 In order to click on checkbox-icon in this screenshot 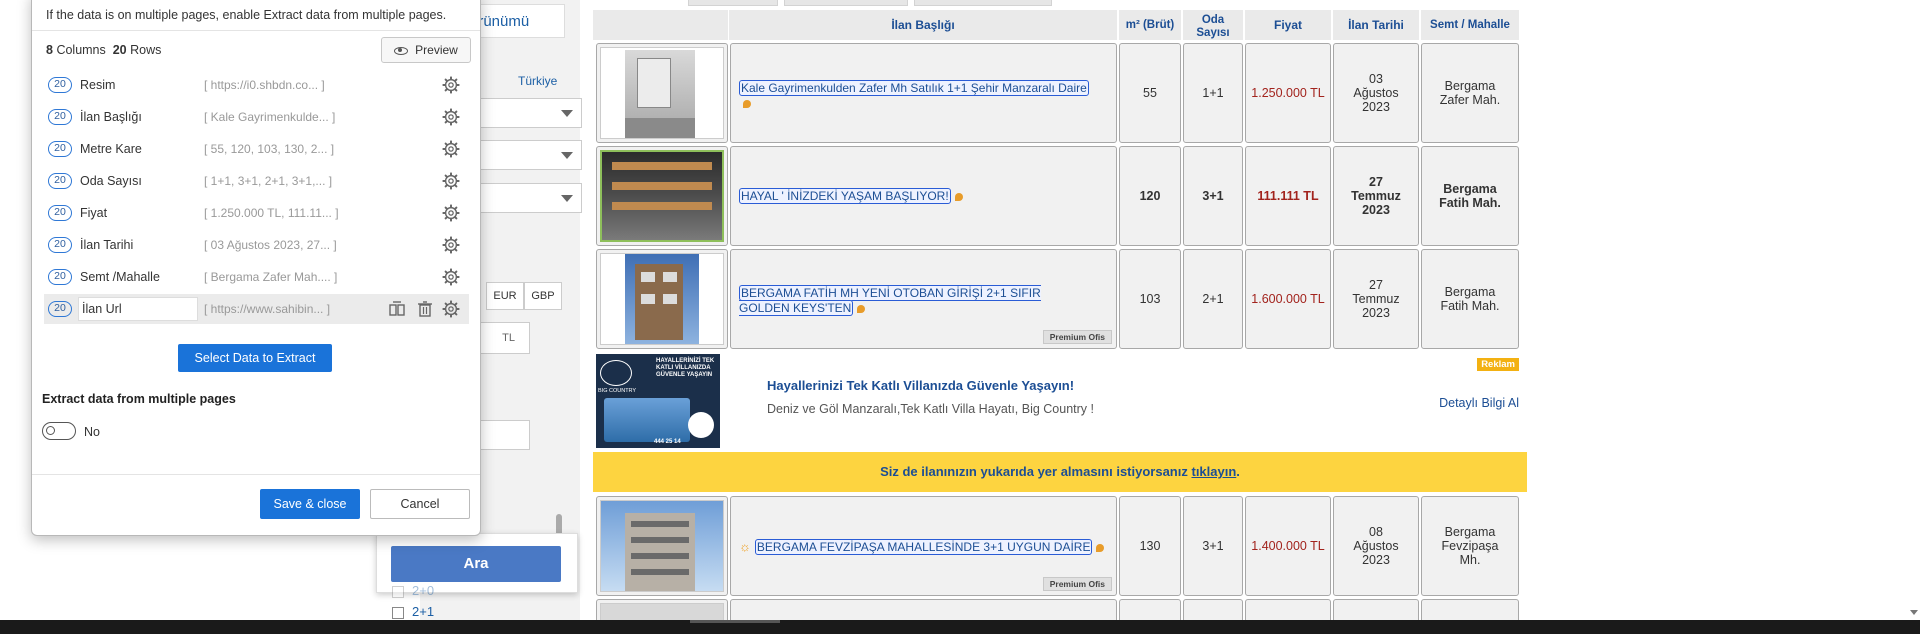, I will do `click(398, 591)`.